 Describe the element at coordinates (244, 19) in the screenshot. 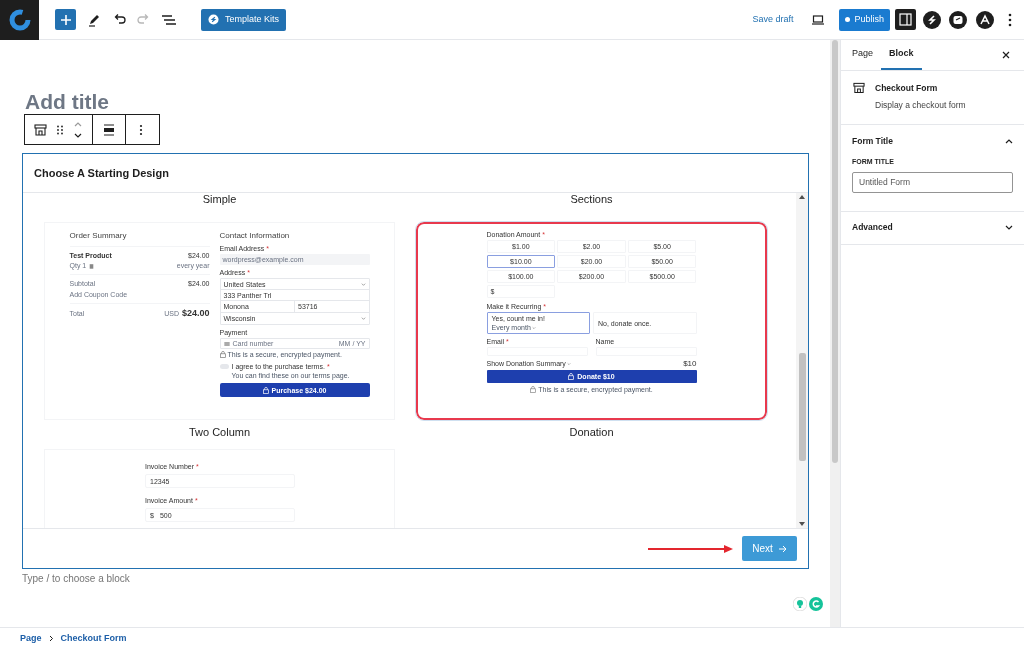

I see `template-kits-button: Template Kits` at that location.